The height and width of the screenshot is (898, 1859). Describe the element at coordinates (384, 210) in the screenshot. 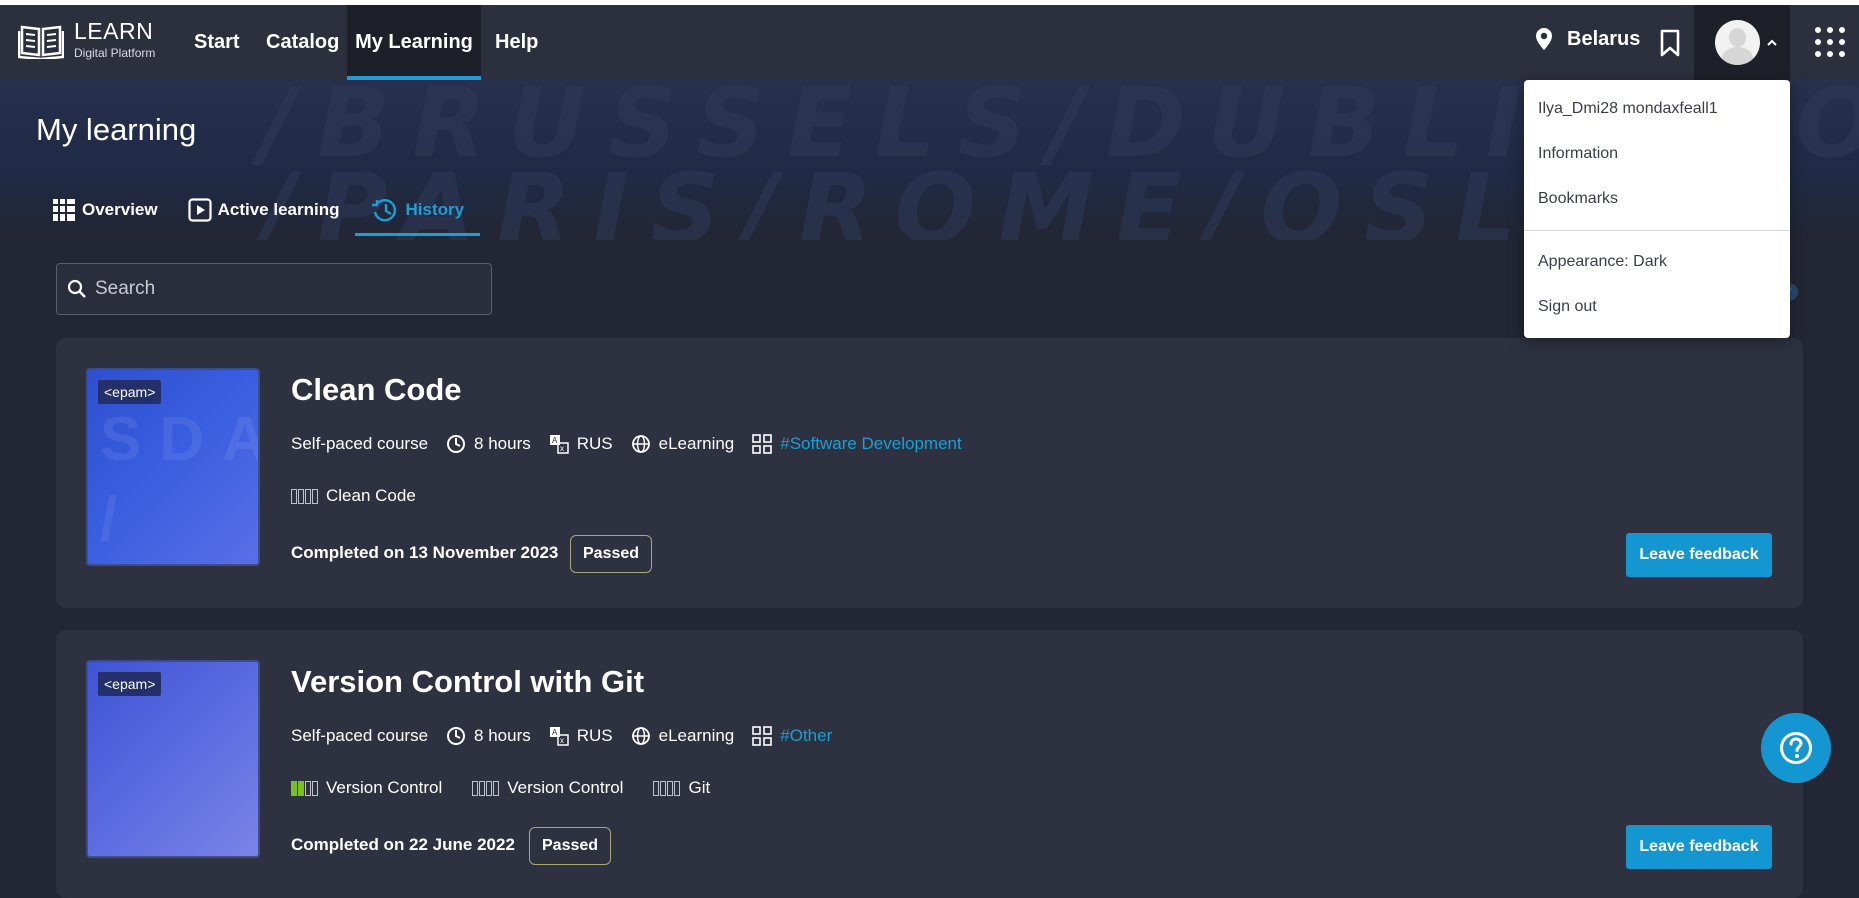

I see `history-icon` at that location.